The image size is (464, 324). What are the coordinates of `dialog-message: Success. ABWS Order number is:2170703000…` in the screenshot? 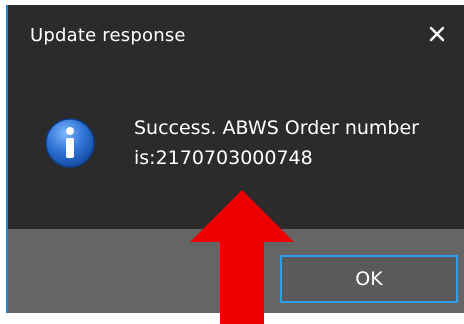 It's located at (294, 143).